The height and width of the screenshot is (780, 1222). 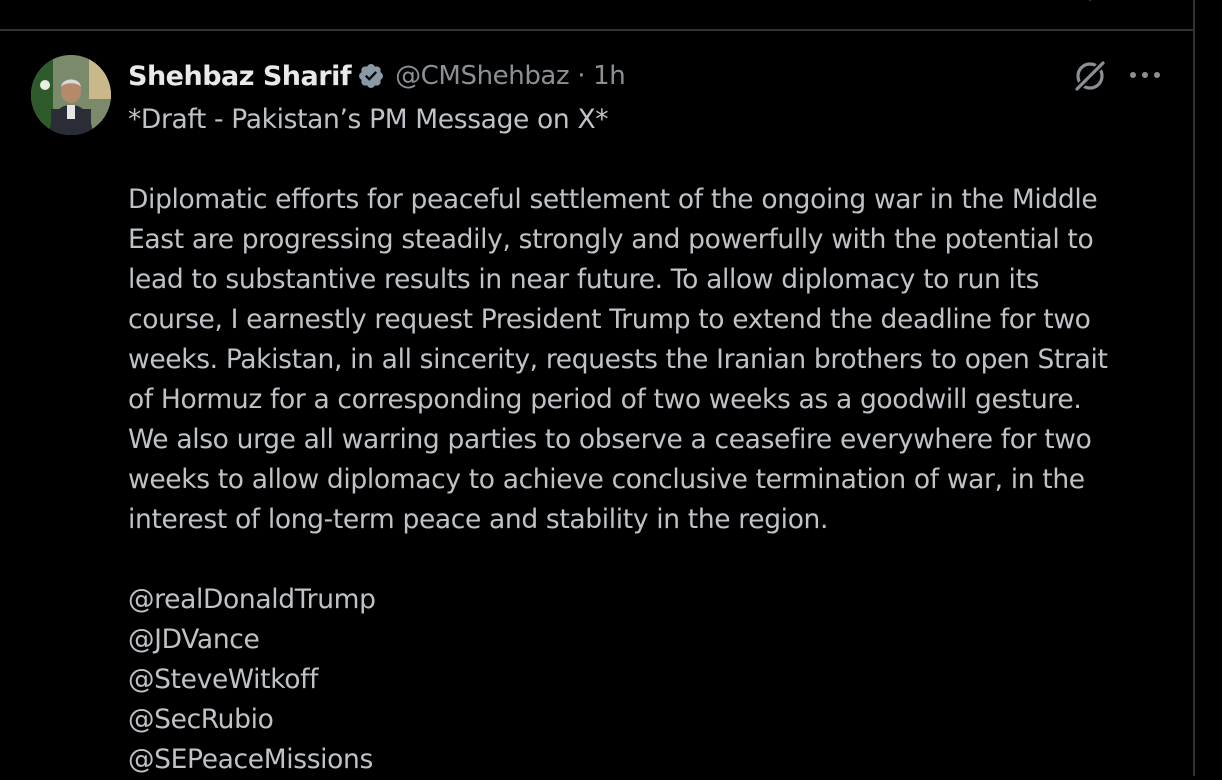 What do you see at coordinates (653, 760) in the screenshot?
I see `mention-link: @SEPeaceMissions` at bounding box center [653, 760].